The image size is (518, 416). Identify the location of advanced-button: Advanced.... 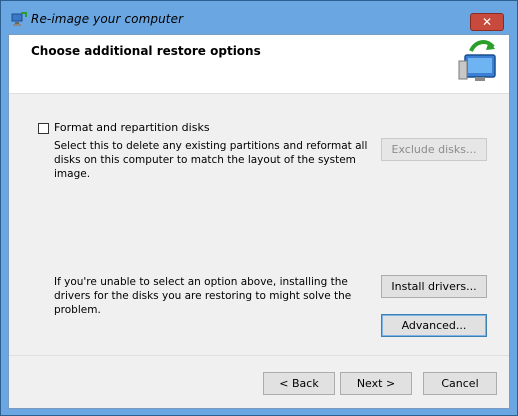
(434, 325).